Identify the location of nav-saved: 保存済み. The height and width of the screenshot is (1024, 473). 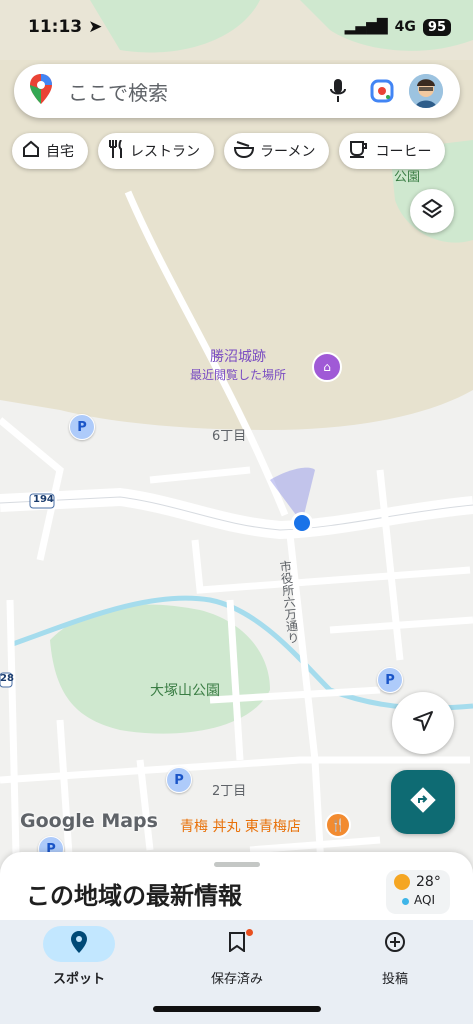
(237, 960).